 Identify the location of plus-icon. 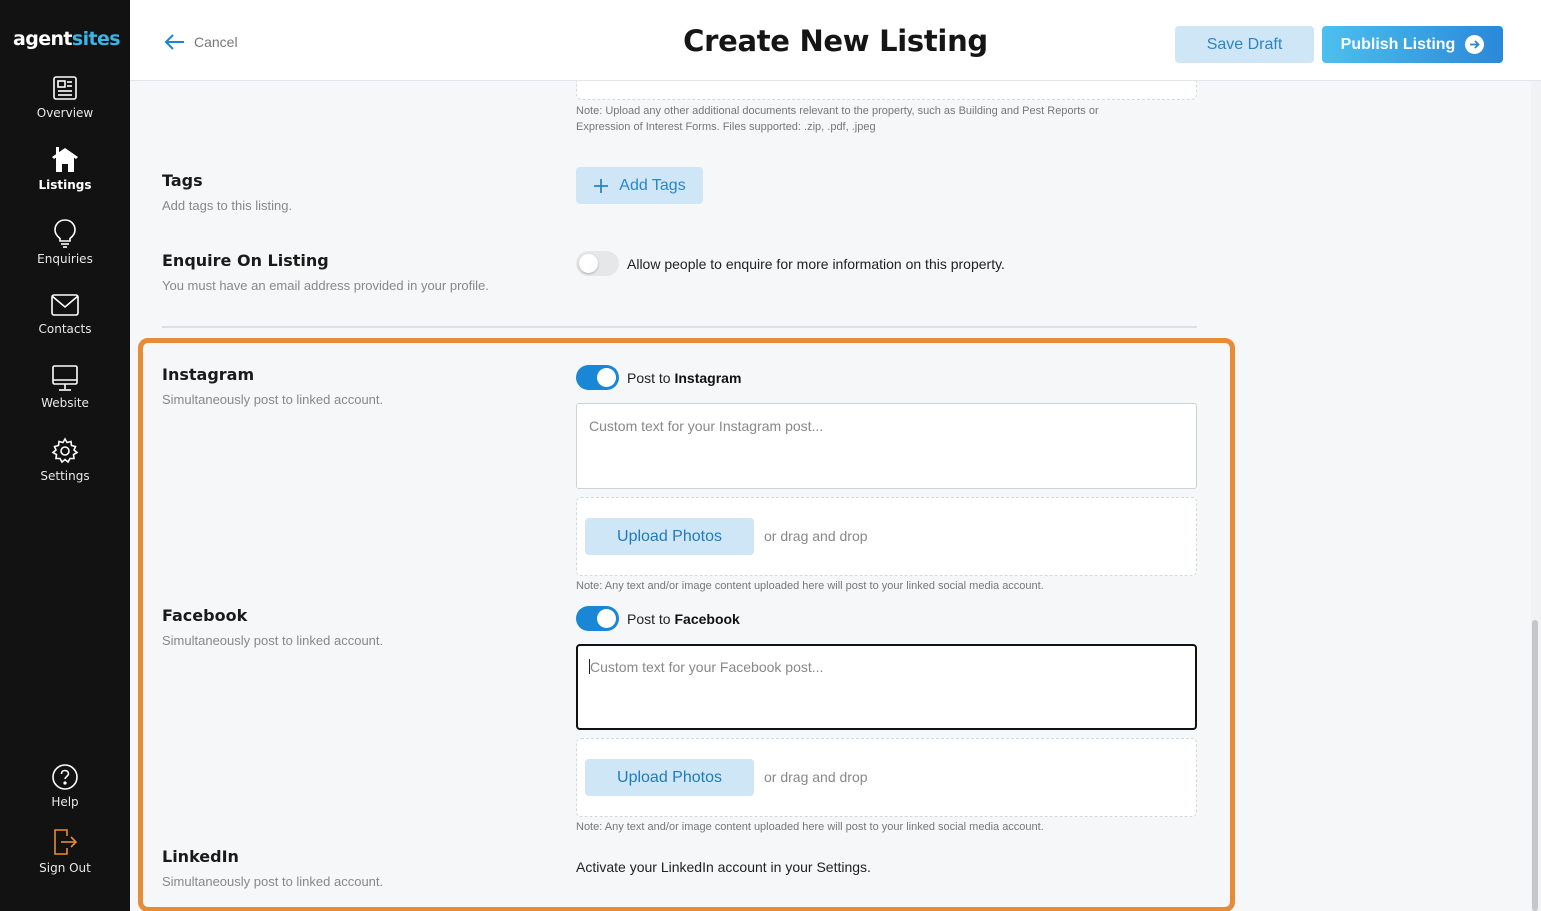
(601, 185).